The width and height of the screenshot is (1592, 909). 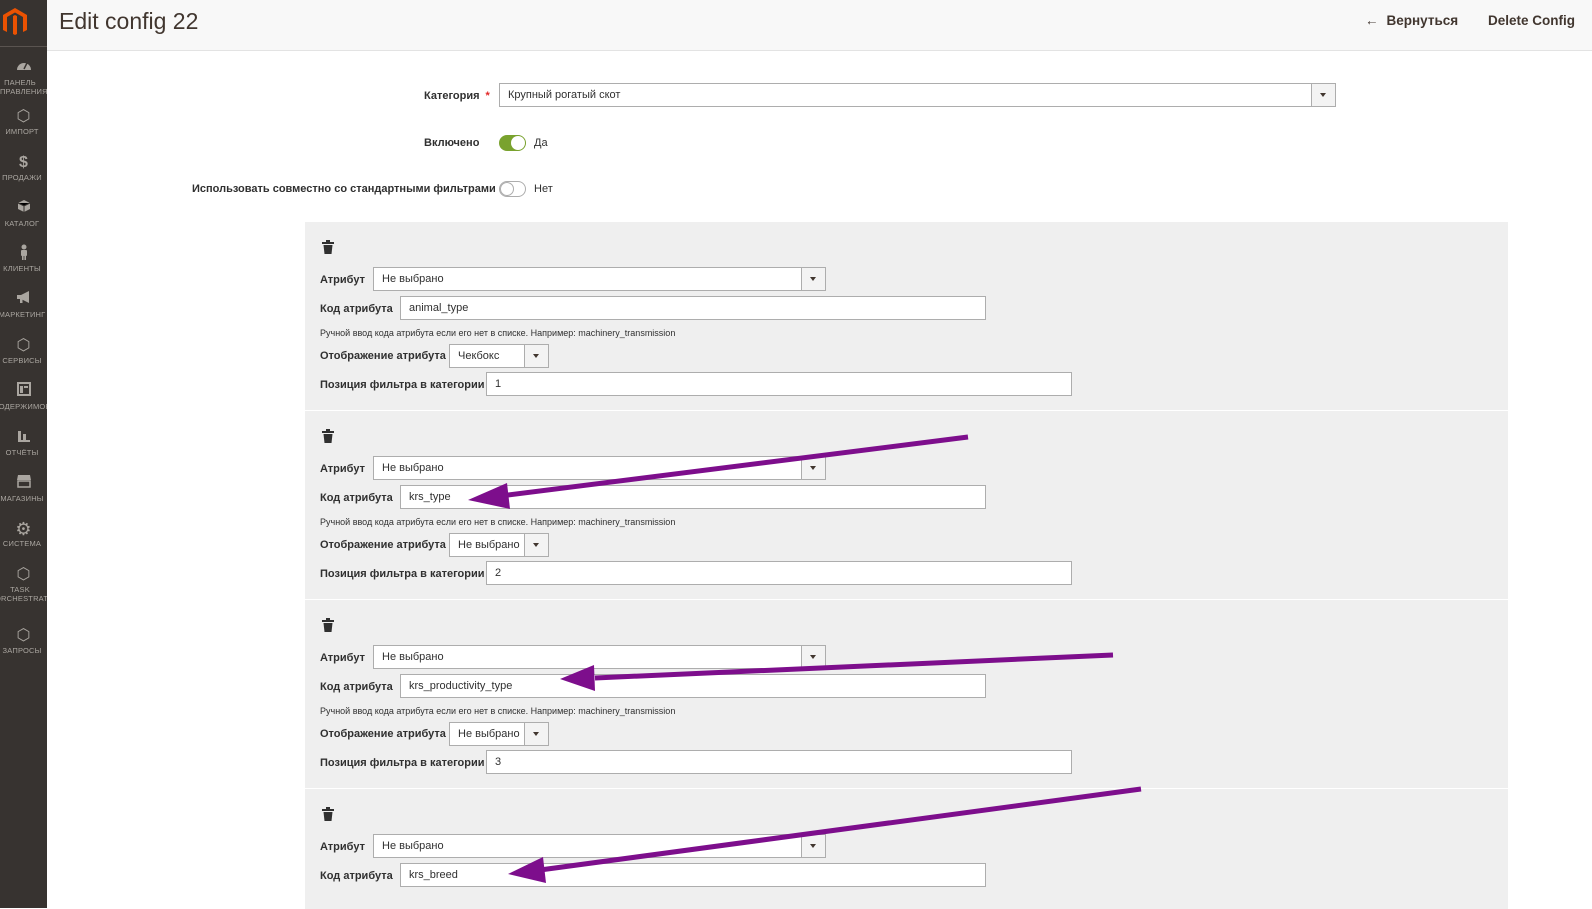 I want to click on magento-logo-icon, so click(x=15, y=21).